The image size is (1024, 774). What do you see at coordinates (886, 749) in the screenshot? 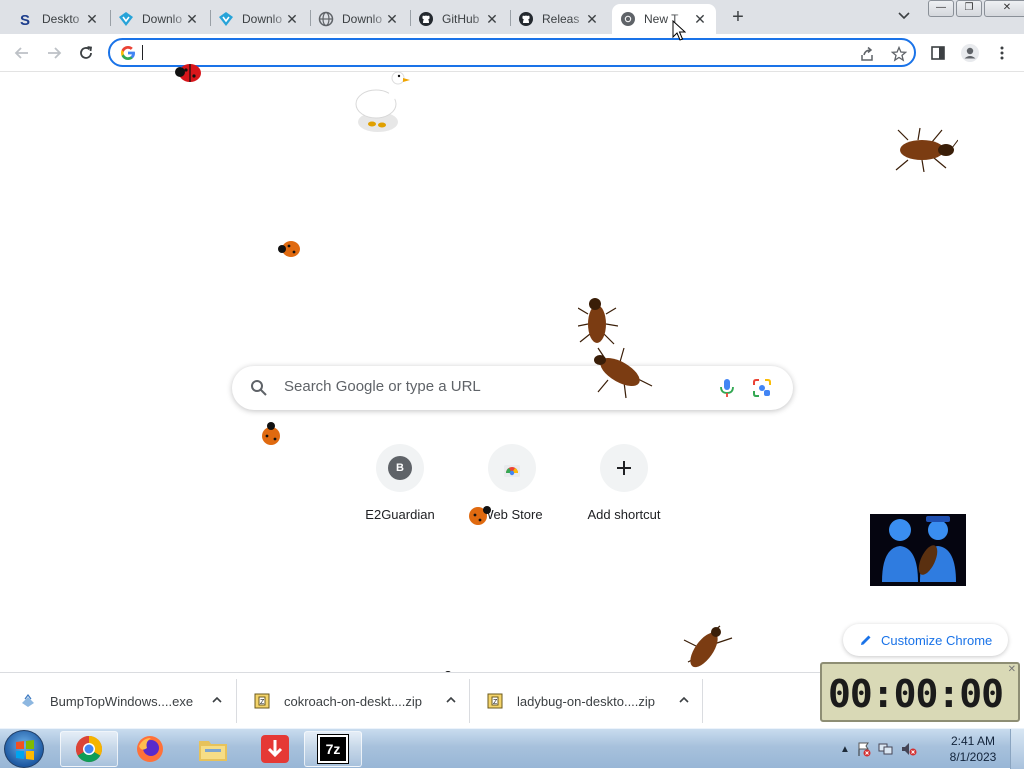
I see `network-icon` at bounding box center [886, 749].